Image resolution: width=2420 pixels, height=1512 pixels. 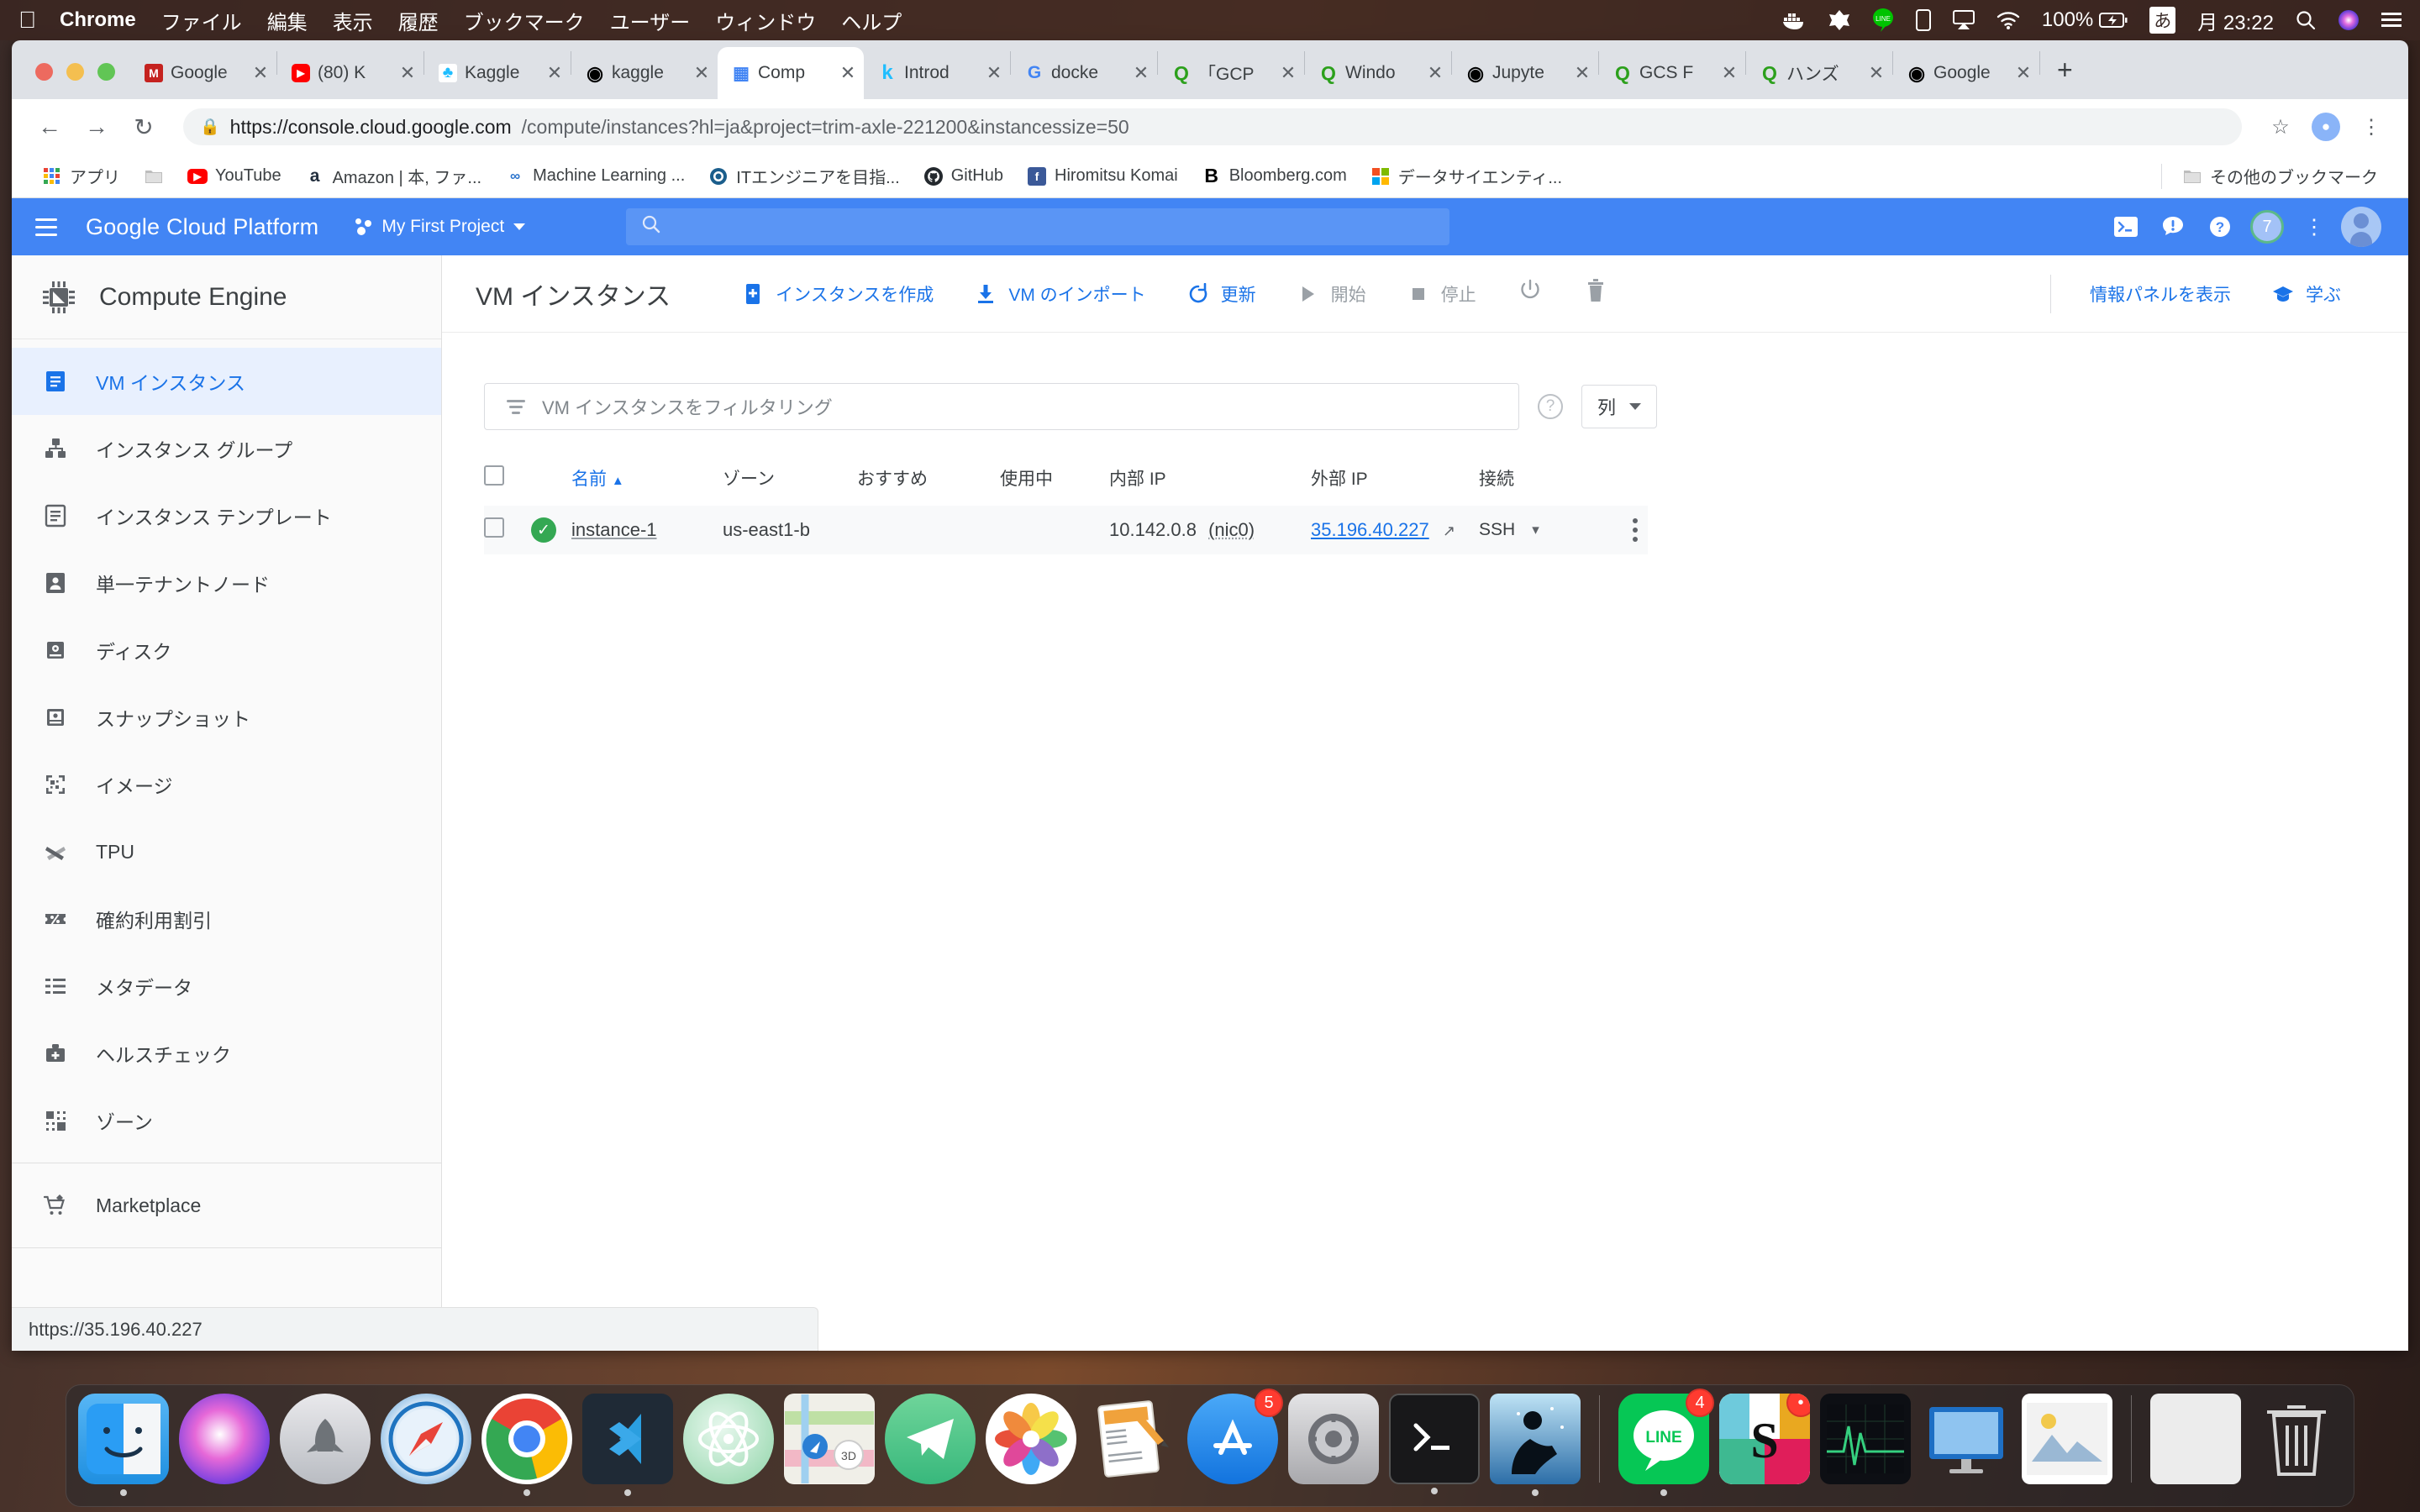 I want to click on reset-icon, so click(x=1530, y=293).